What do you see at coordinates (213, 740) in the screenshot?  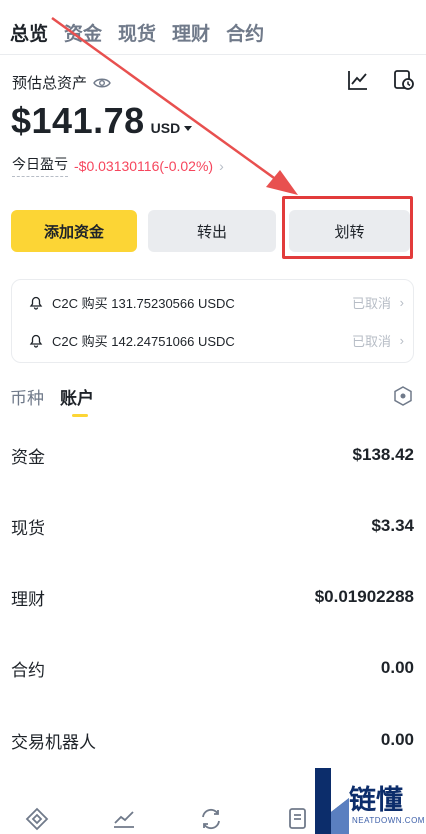 I see `account-row-trading-bots: 交易机器人 0.00` at bounding box center [213, 740].